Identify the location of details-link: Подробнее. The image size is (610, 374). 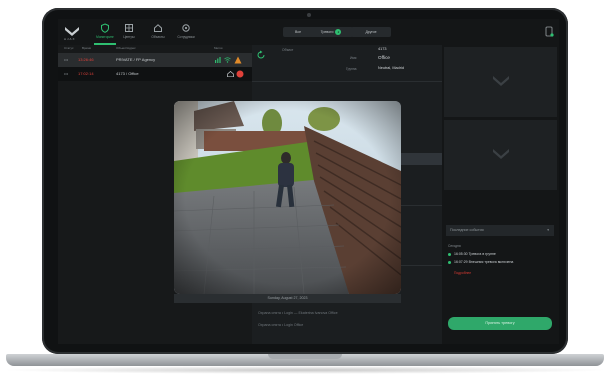
(462, 273).